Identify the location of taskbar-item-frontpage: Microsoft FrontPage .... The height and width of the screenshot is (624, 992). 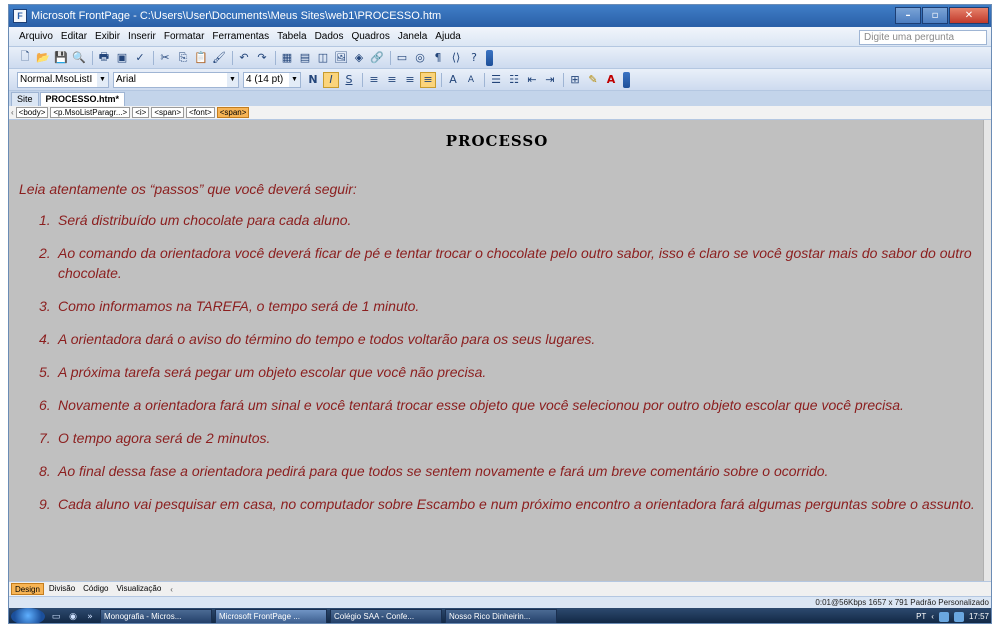
(271, 616).